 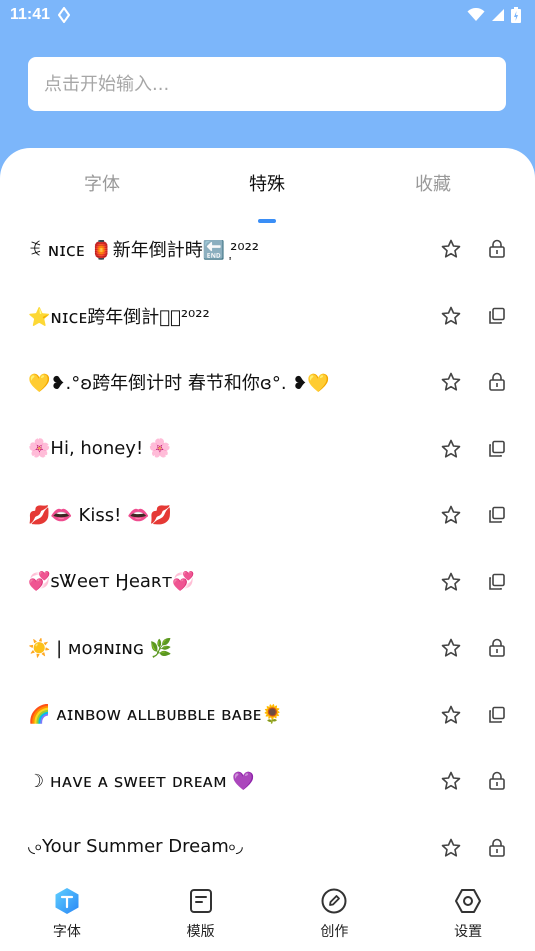 I want to click on tab-fonts: 字体, so click(x=102, y=183).